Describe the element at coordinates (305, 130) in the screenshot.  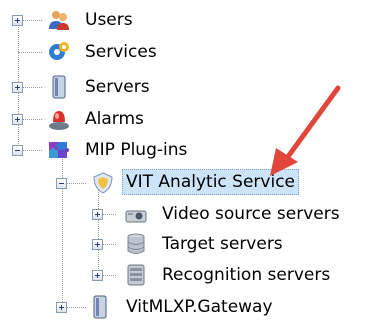
I see `annotation-arrow` at that location.